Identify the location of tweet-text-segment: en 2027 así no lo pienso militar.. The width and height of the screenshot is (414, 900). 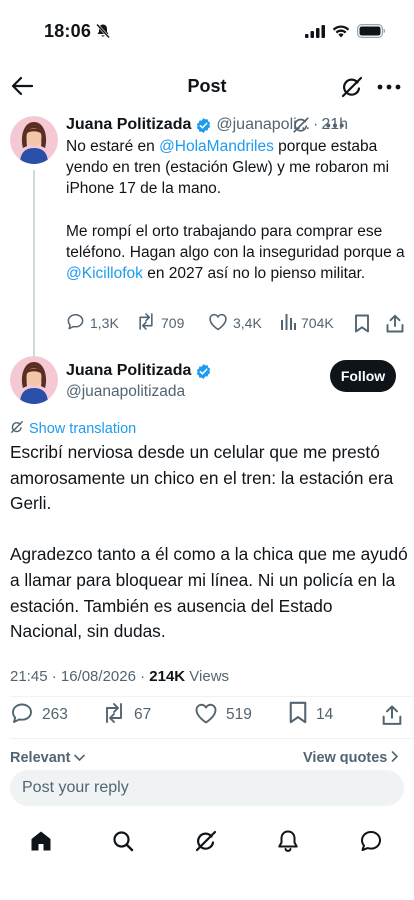
(254, 274).